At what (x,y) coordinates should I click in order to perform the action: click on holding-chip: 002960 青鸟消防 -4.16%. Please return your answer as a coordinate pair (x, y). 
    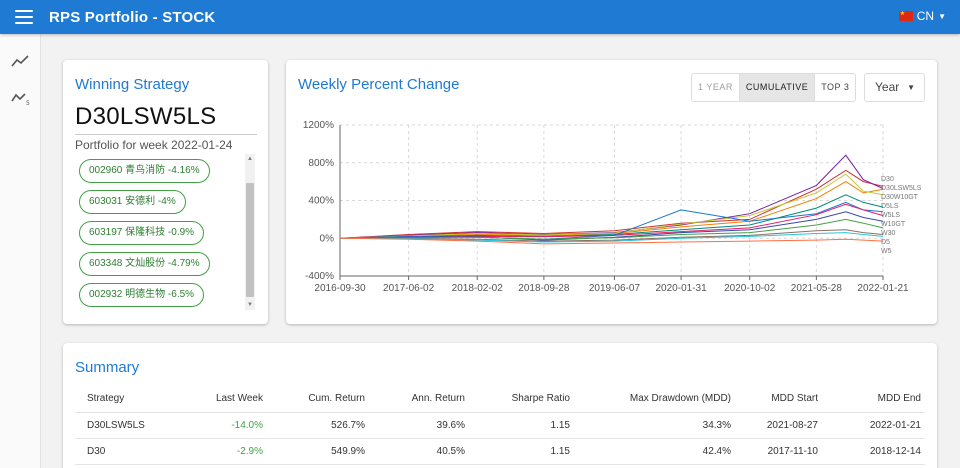
    Looking at the image, I should click on (144, 171).